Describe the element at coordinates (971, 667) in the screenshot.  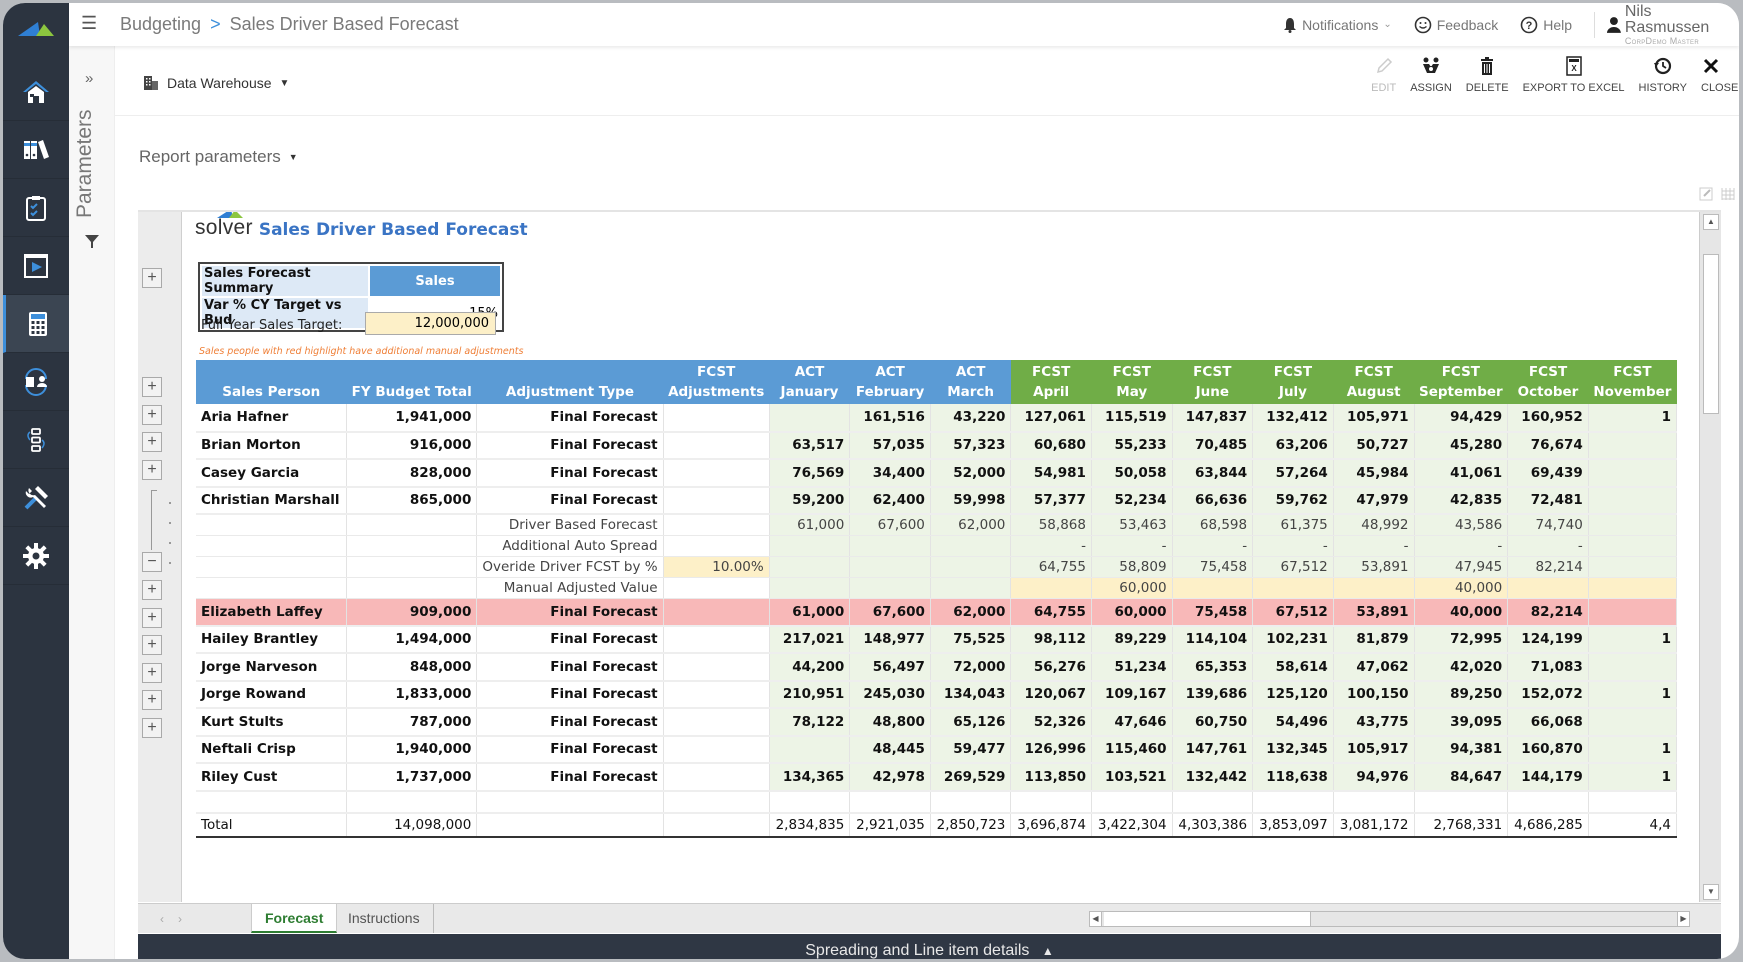
I see `month-value-cell: 72,000` at that location.